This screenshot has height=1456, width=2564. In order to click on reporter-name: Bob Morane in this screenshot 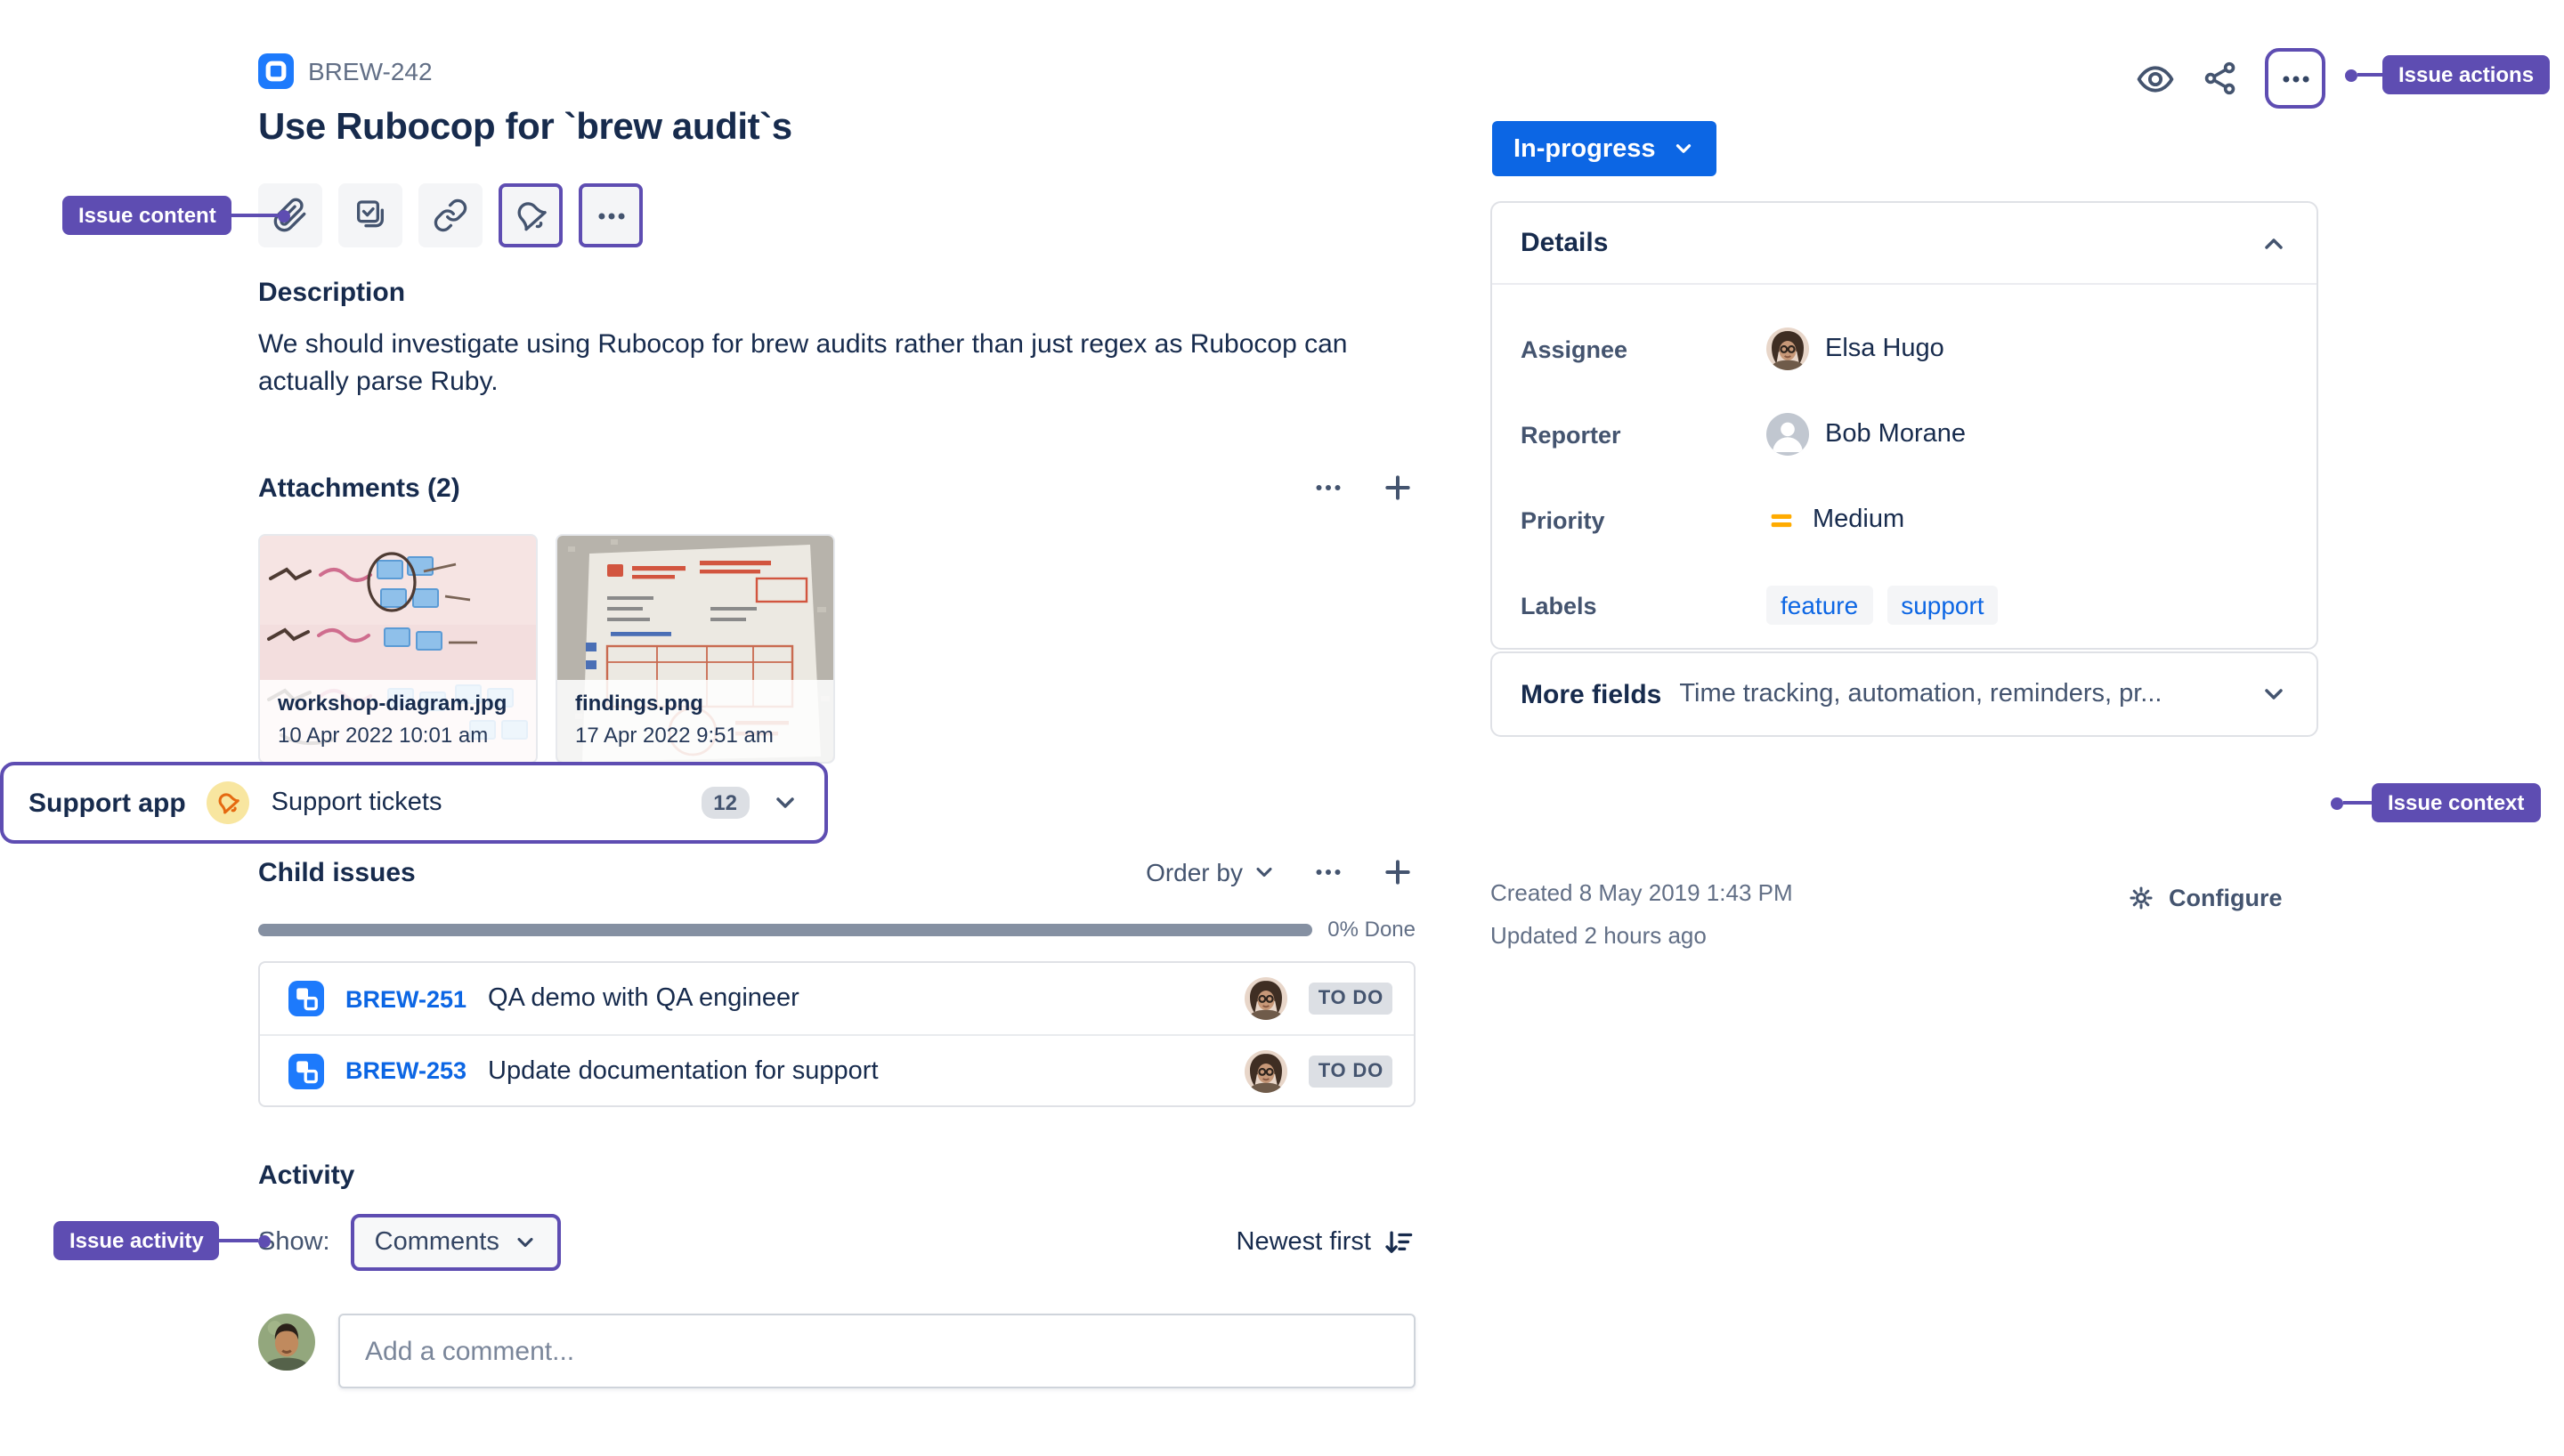, I will do `click(1895, 434)`.